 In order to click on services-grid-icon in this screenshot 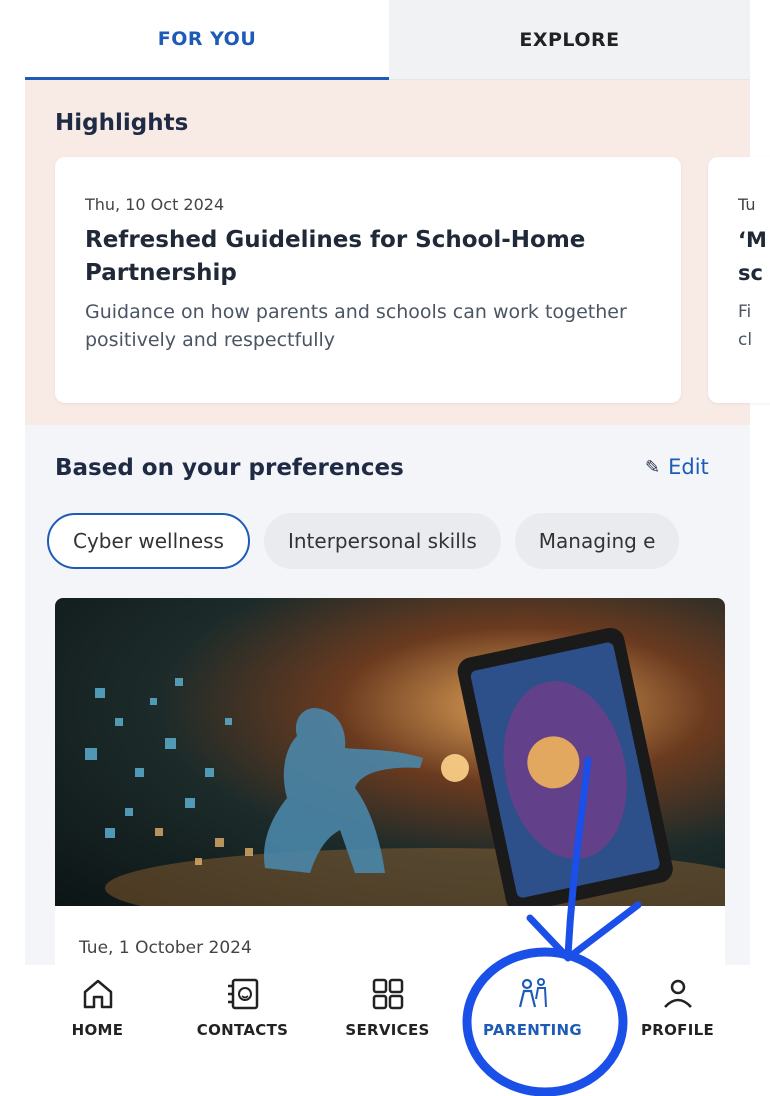, I will do `click(387, 994)`.